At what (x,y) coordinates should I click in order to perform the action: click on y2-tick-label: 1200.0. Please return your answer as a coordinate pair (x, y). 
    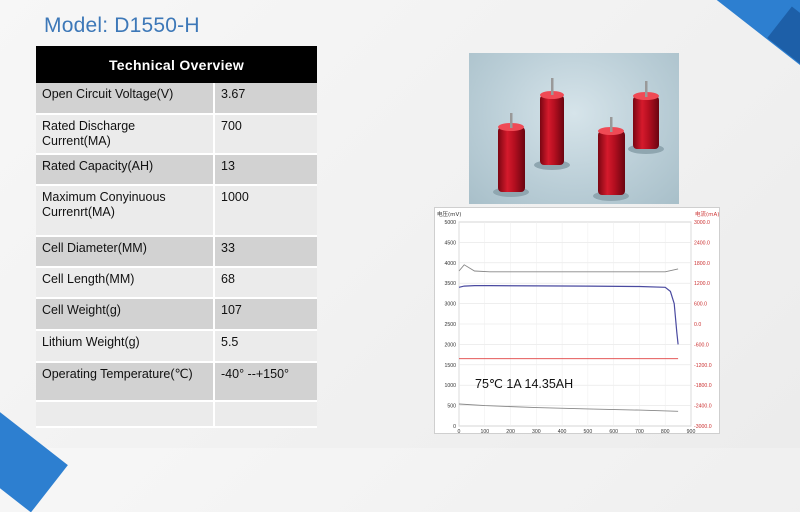
    Looking at the image, I should click on (702, 284).